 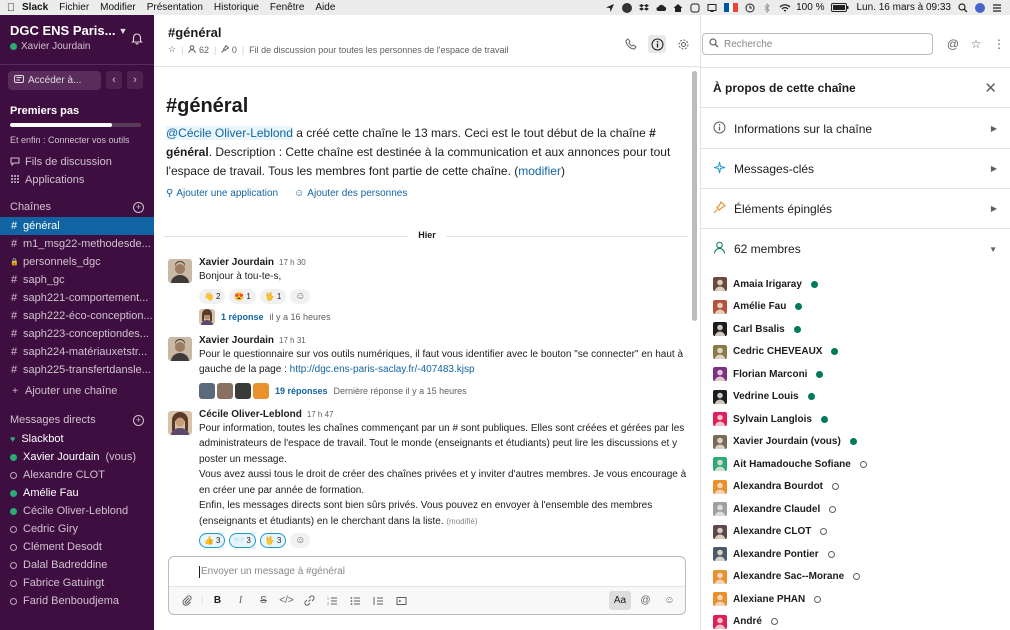 What do you see at coordinates (77, 40) in the screenshot?
I see `workspace-header: DGC ENS Paris... ▼ Xavier Jourdain` at bounding box center [77, 40].